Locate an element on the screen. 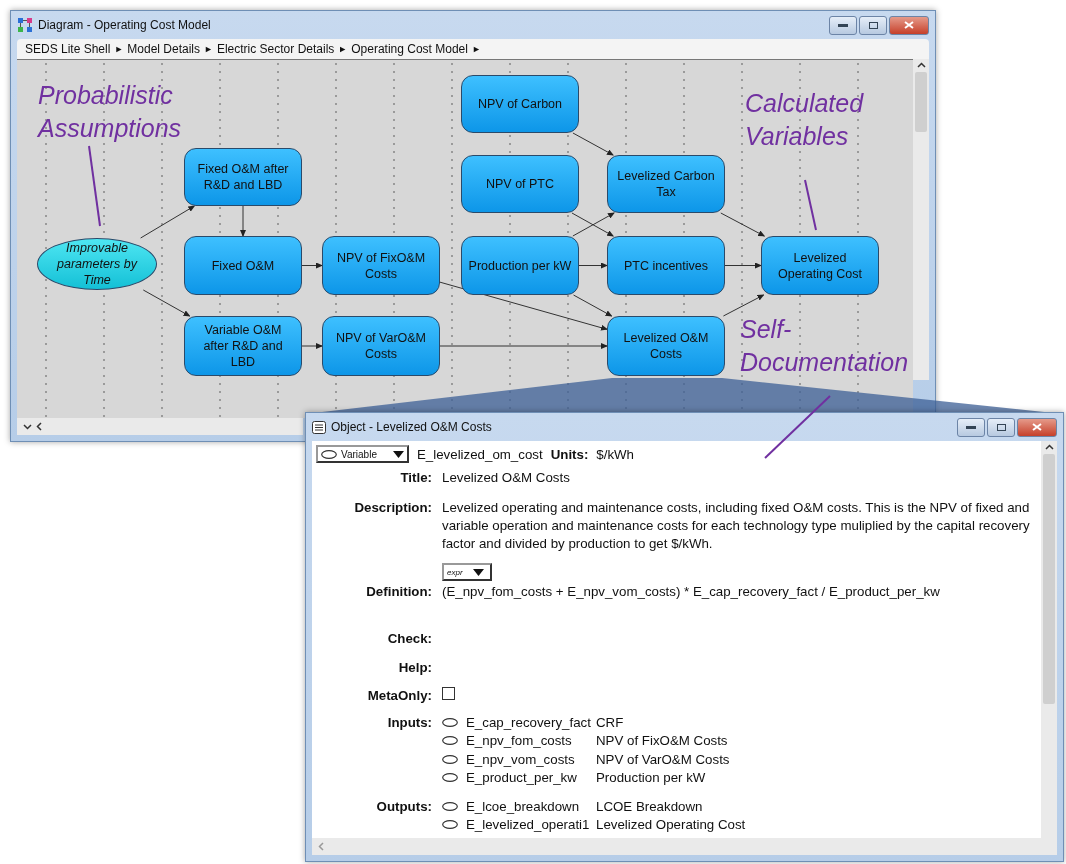  output-identifier: E_levelized_operati1 is located at coordinates (531, 825).